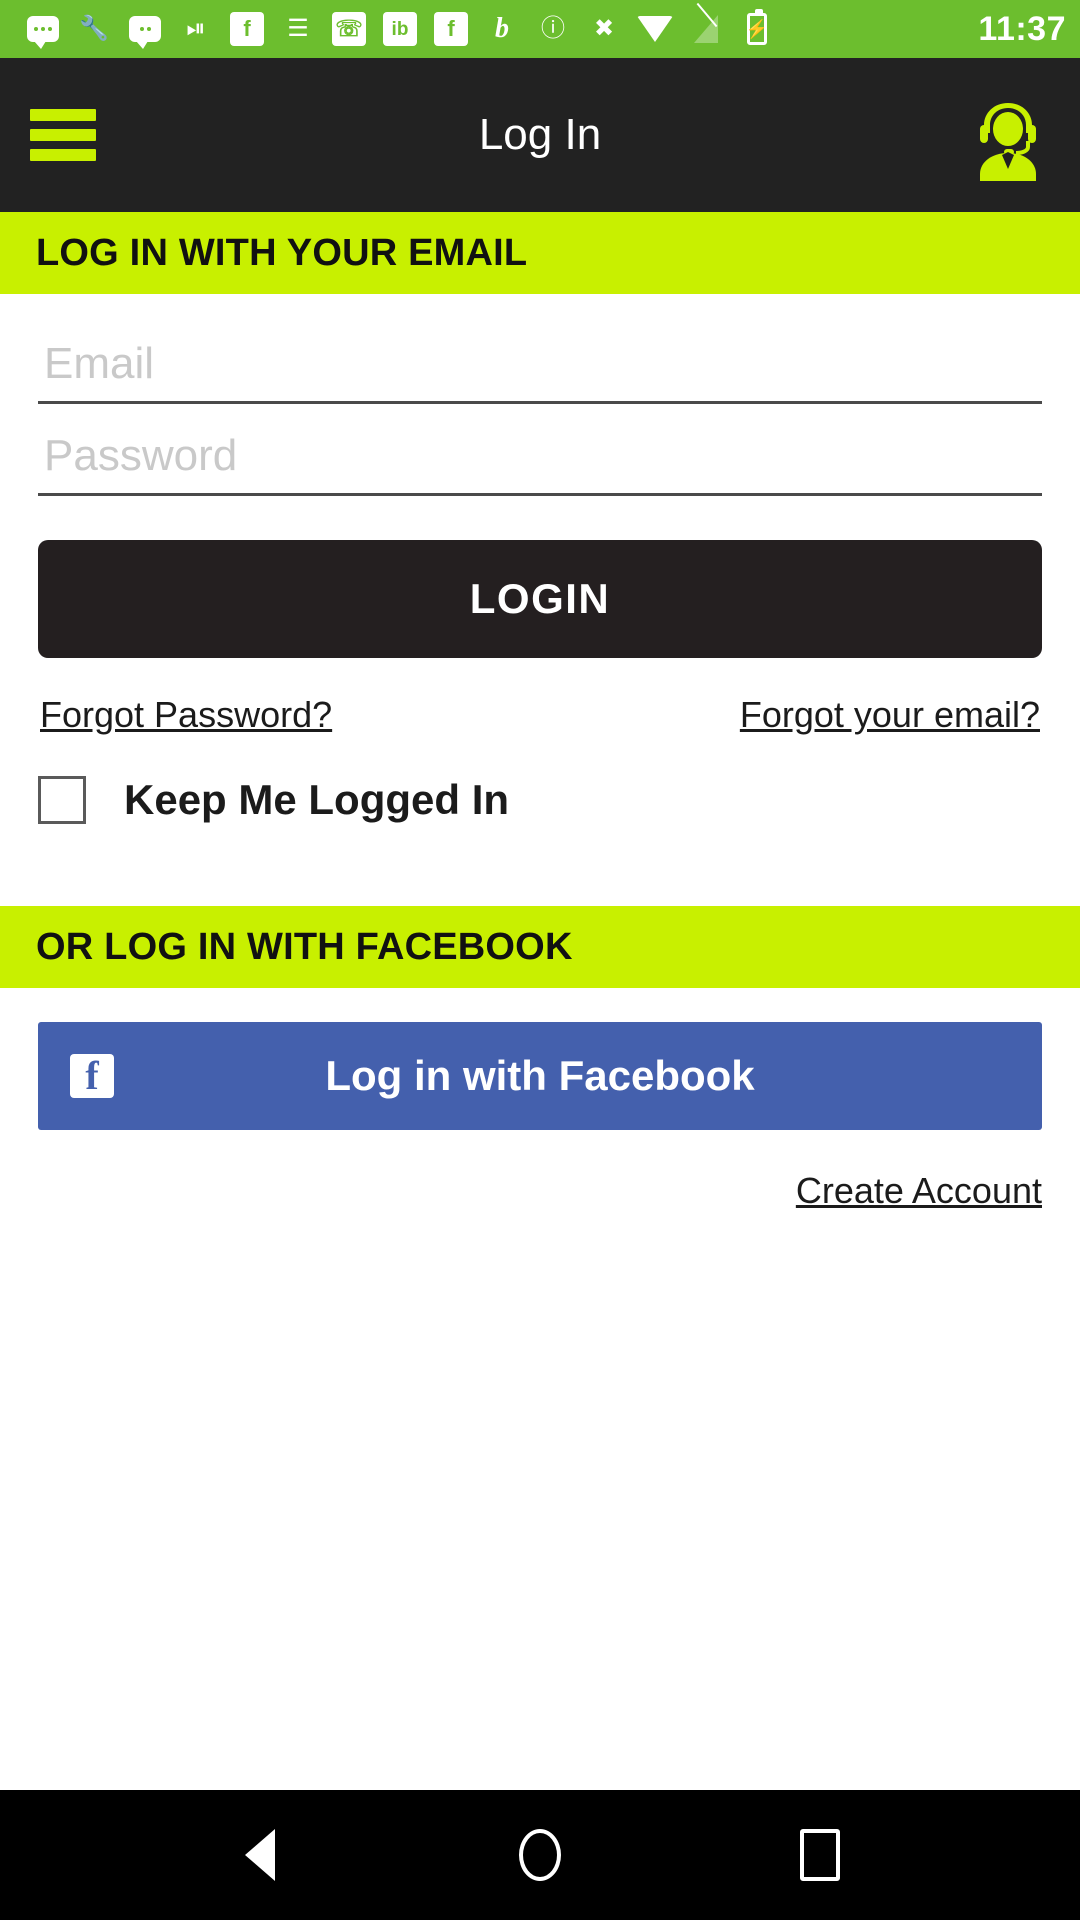  What do you see at coordinates (196, 28) in the screenshot?
I see `zillow-icon: ⏯` at bounding box center [196, 28].